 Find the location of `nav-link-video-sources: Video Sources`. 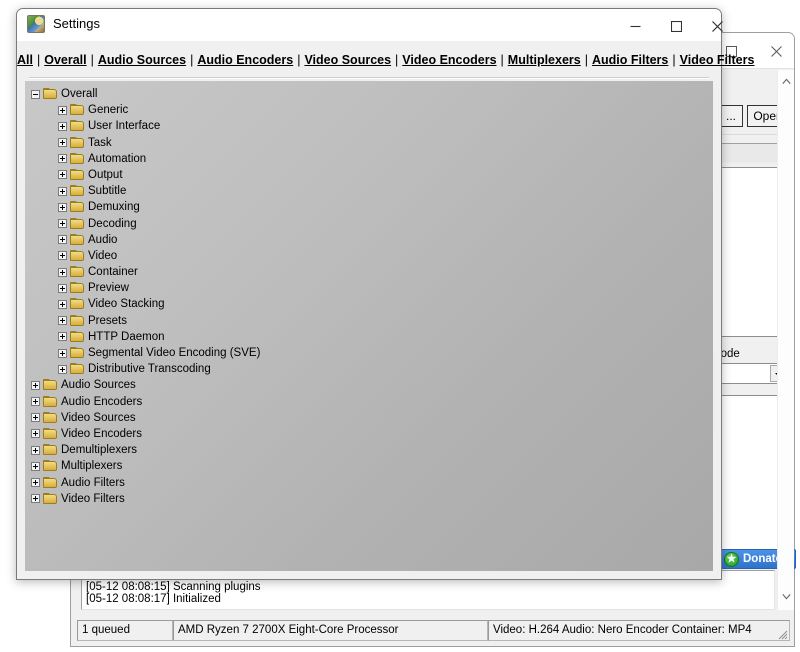

nav-link-video-sources: Video Sources is located at coordinates (347, 60).